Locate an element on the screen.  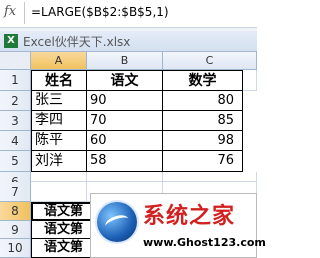
workbook-tab: X Excel伙伴天下.xlsx is located at coordinates (128, 41).